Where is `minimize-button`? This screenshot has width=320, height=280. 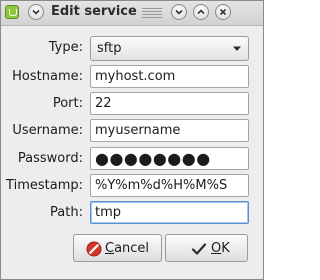 minimize-button is located at coordinates (179, 12).